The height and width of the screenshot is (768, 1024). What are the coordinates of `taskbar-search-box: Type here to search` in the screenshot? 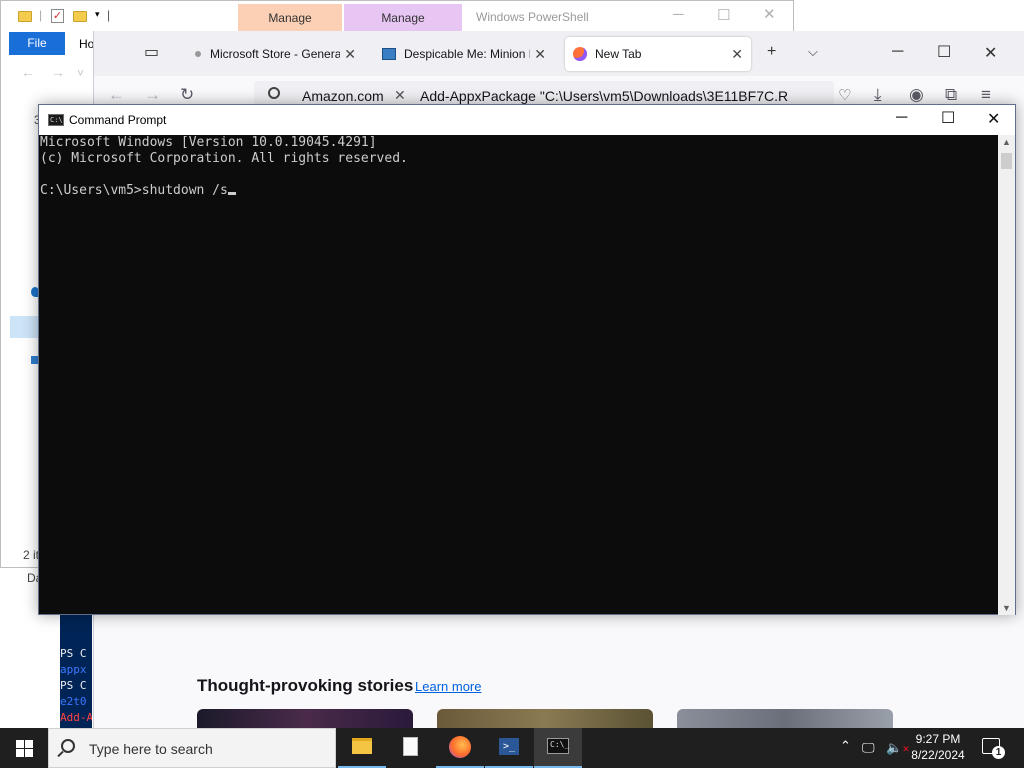 It's located at (192, 748).